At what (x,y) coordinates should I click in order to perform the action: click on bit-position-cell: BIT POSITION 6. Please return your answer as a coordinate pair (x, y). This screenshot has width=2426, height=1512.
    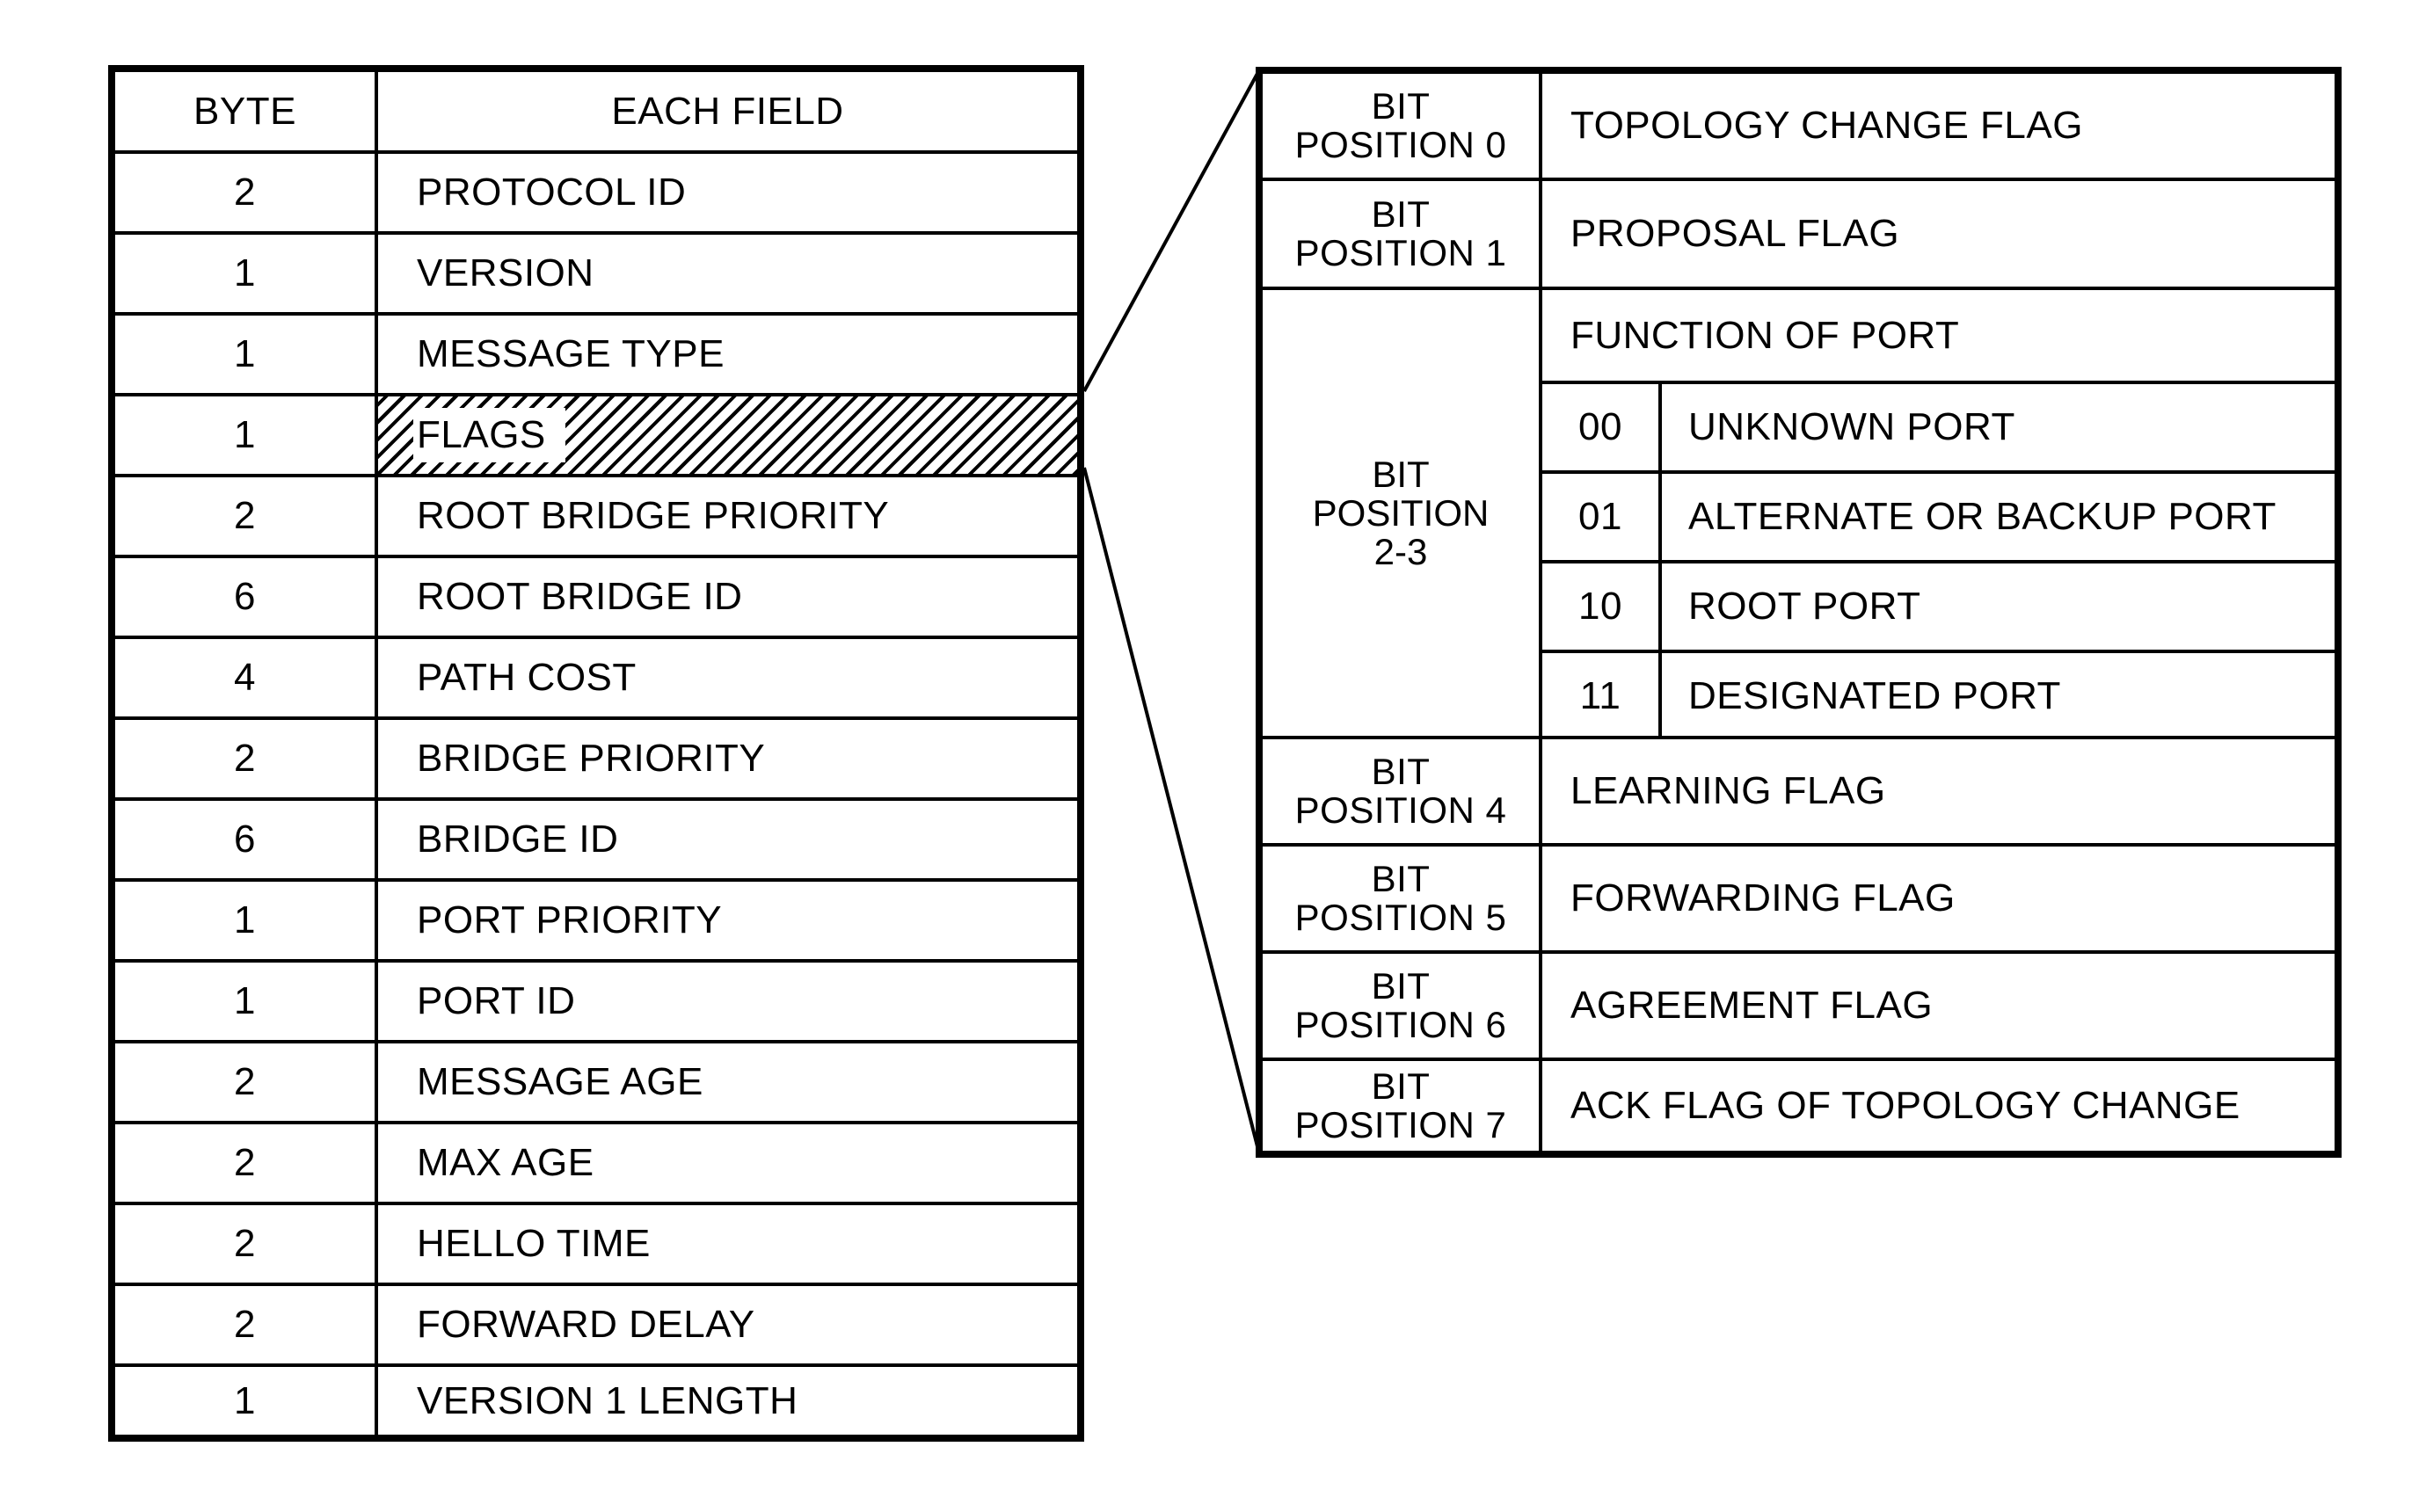
    Looking at the image, I should click on (1403, 1006).